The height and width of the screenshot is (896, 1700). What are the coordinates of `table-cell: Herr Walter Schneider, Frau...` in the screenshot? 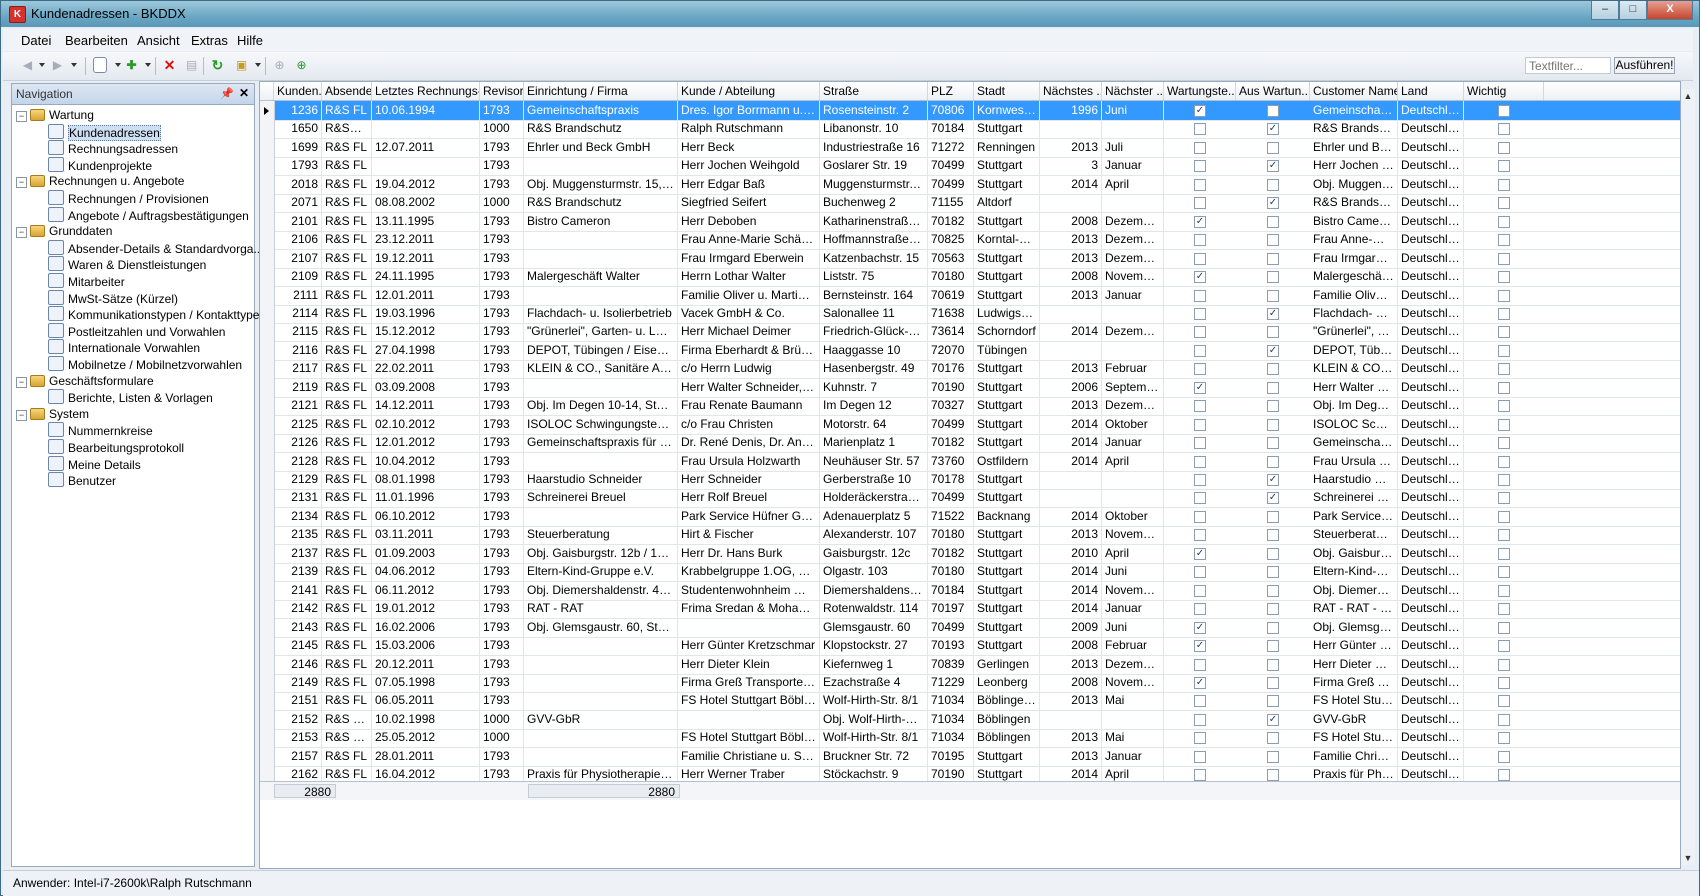 It's located at (749, 387).